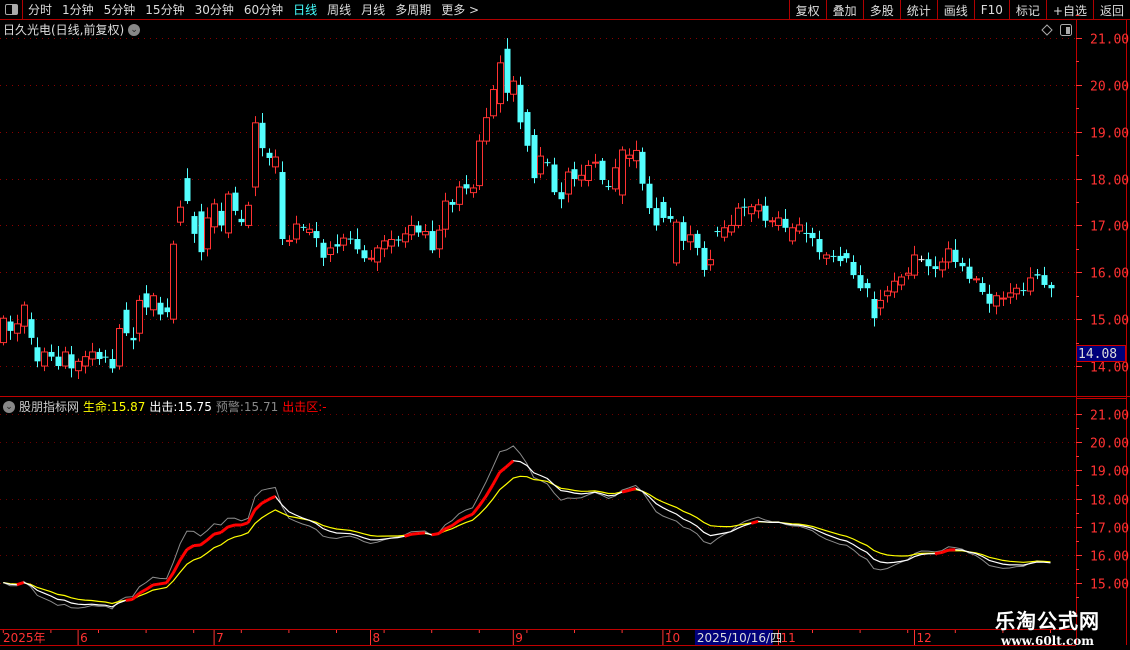 The height and width of the screenshot is (650, 1130). I want to click on diamond-icon, so click(1047, 30).